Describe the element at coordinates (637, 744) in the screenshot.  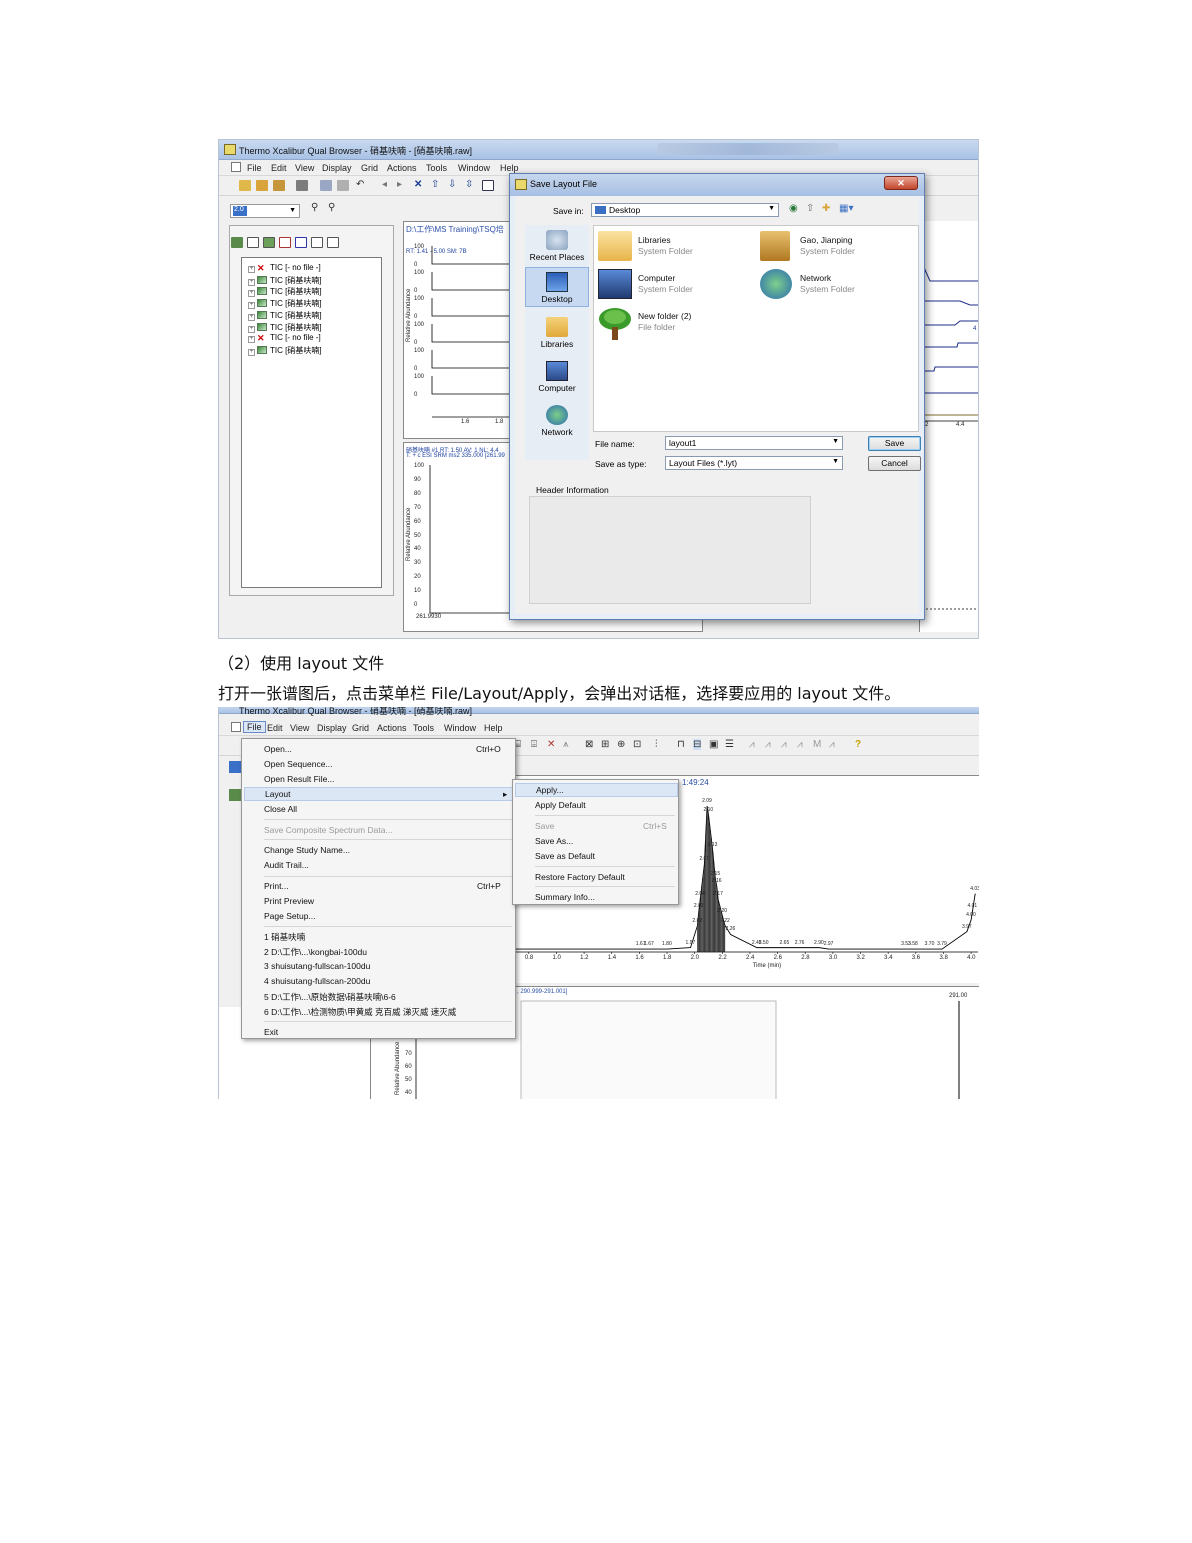
I see `toolbar-icon: ⊡` at that location.